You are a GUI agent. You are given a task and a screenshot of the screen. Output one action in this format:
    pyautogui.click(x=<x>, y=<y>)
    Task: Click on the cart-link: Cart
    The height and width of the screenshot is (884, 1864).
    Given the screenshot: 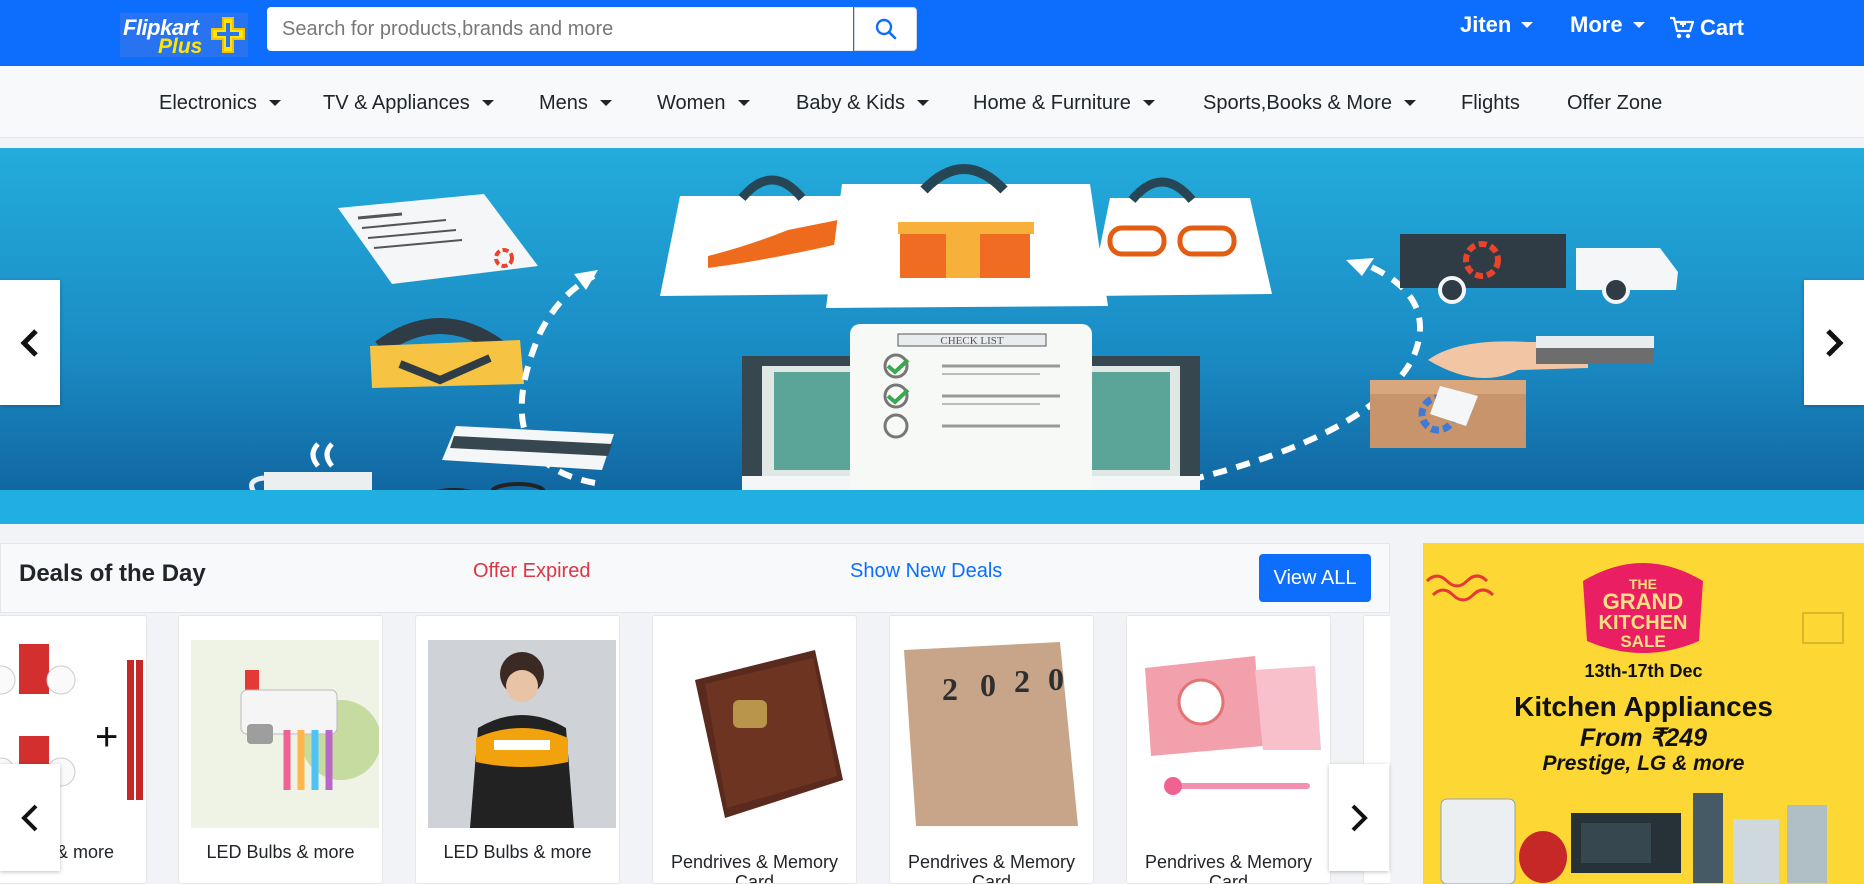 What is the action you would take?
    pyautogui.click(x=1706, y=28)
    